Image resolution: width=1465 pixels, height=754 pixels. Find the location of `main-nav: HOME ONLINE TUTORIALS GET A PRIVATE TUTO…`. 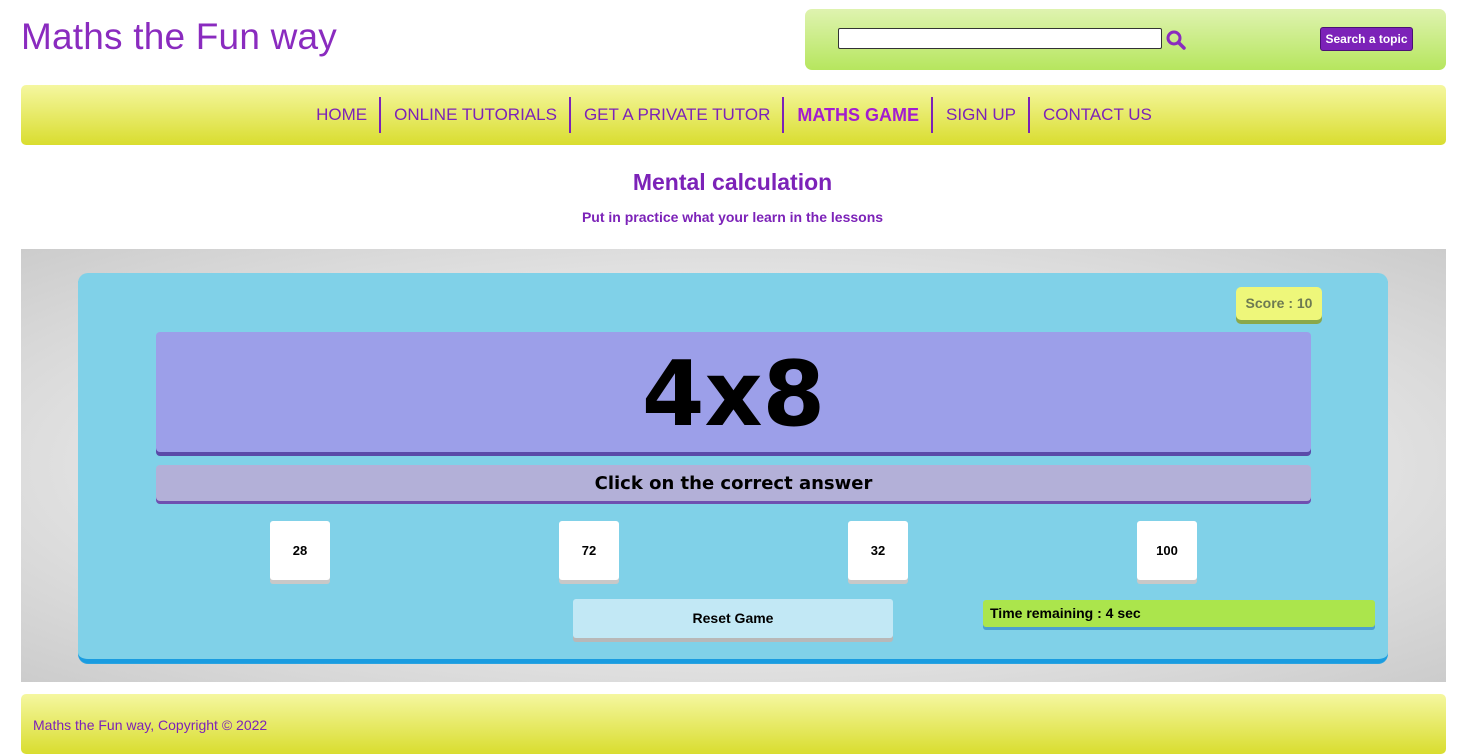

main-nav: HOME ONLINE TUTORIALS GET A PRIVATE TUTO… is located at coordinates (733, 115).